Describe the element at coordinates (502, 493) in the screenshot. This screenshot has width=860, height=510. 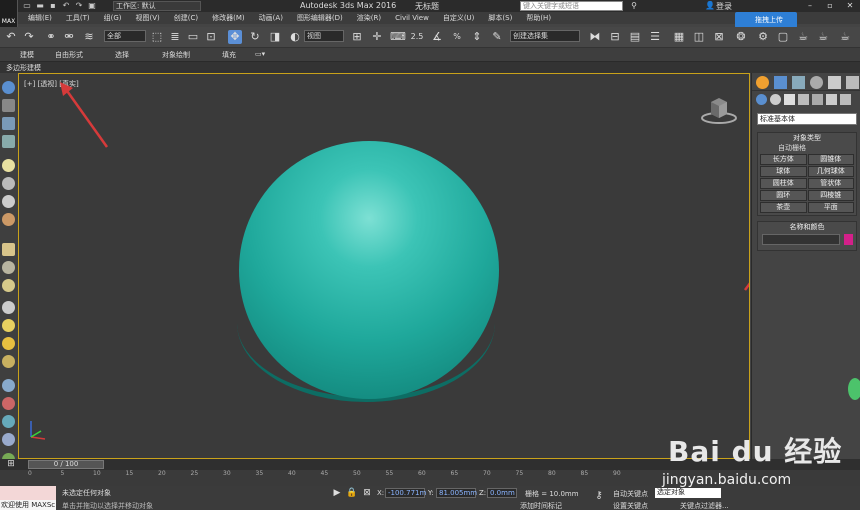
I see `z-coordinate-input: 0.0mm` at that location.